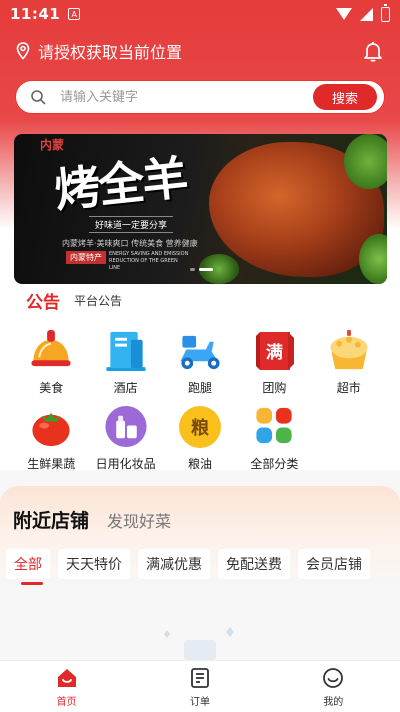 The image size is (400, 712). I want to click on banner-slogan: 好味道一定要分享, so click(131, 224).